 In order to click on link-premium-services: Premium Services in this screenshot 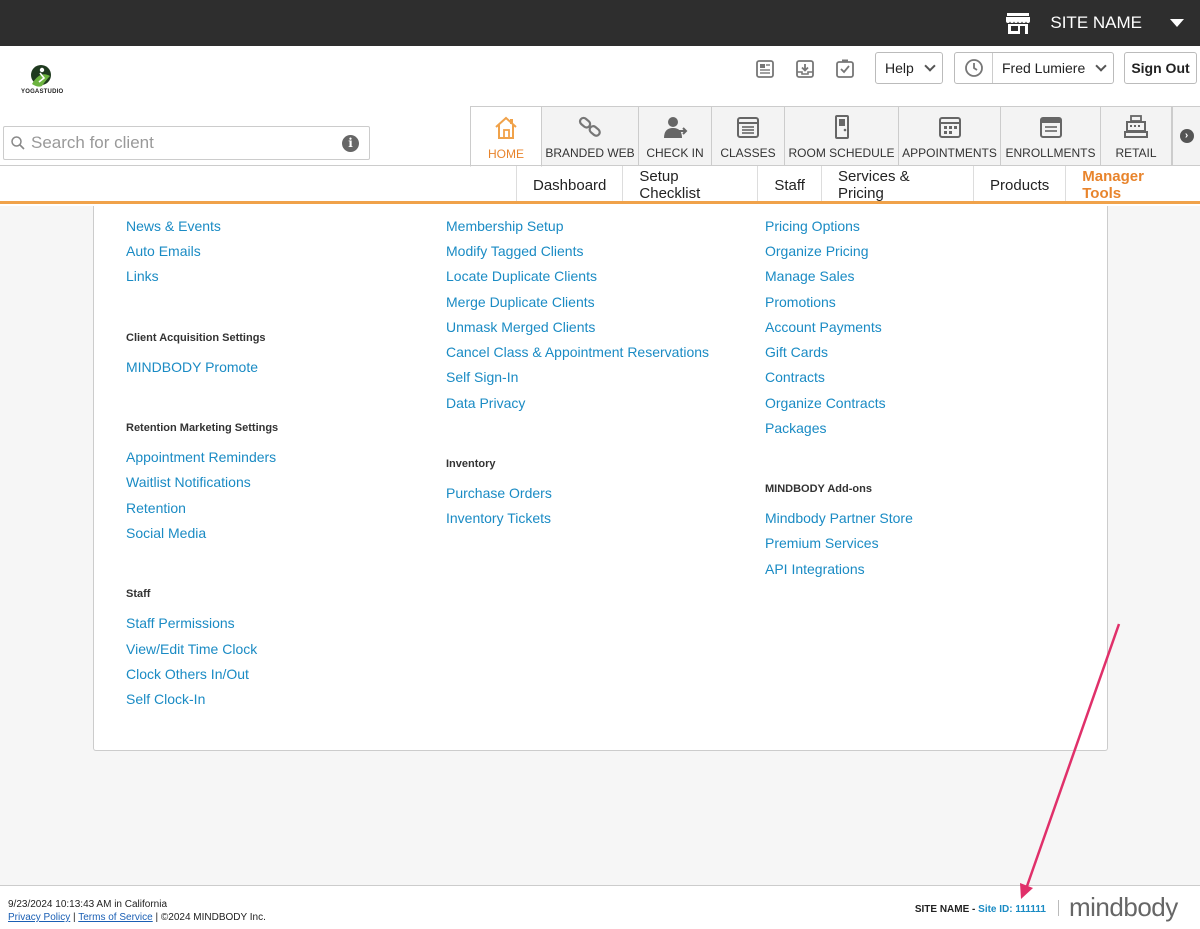, I will do `click(822, 543)`.